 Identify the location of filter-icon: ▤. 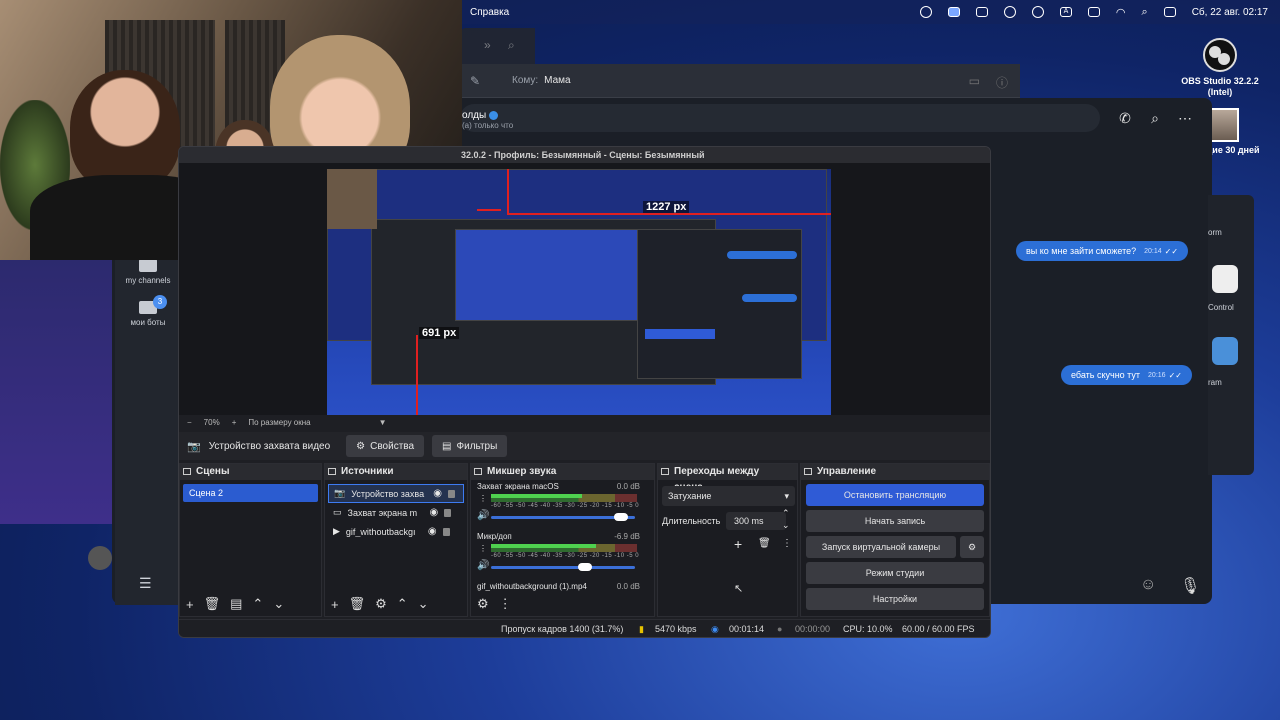
(236, 604).